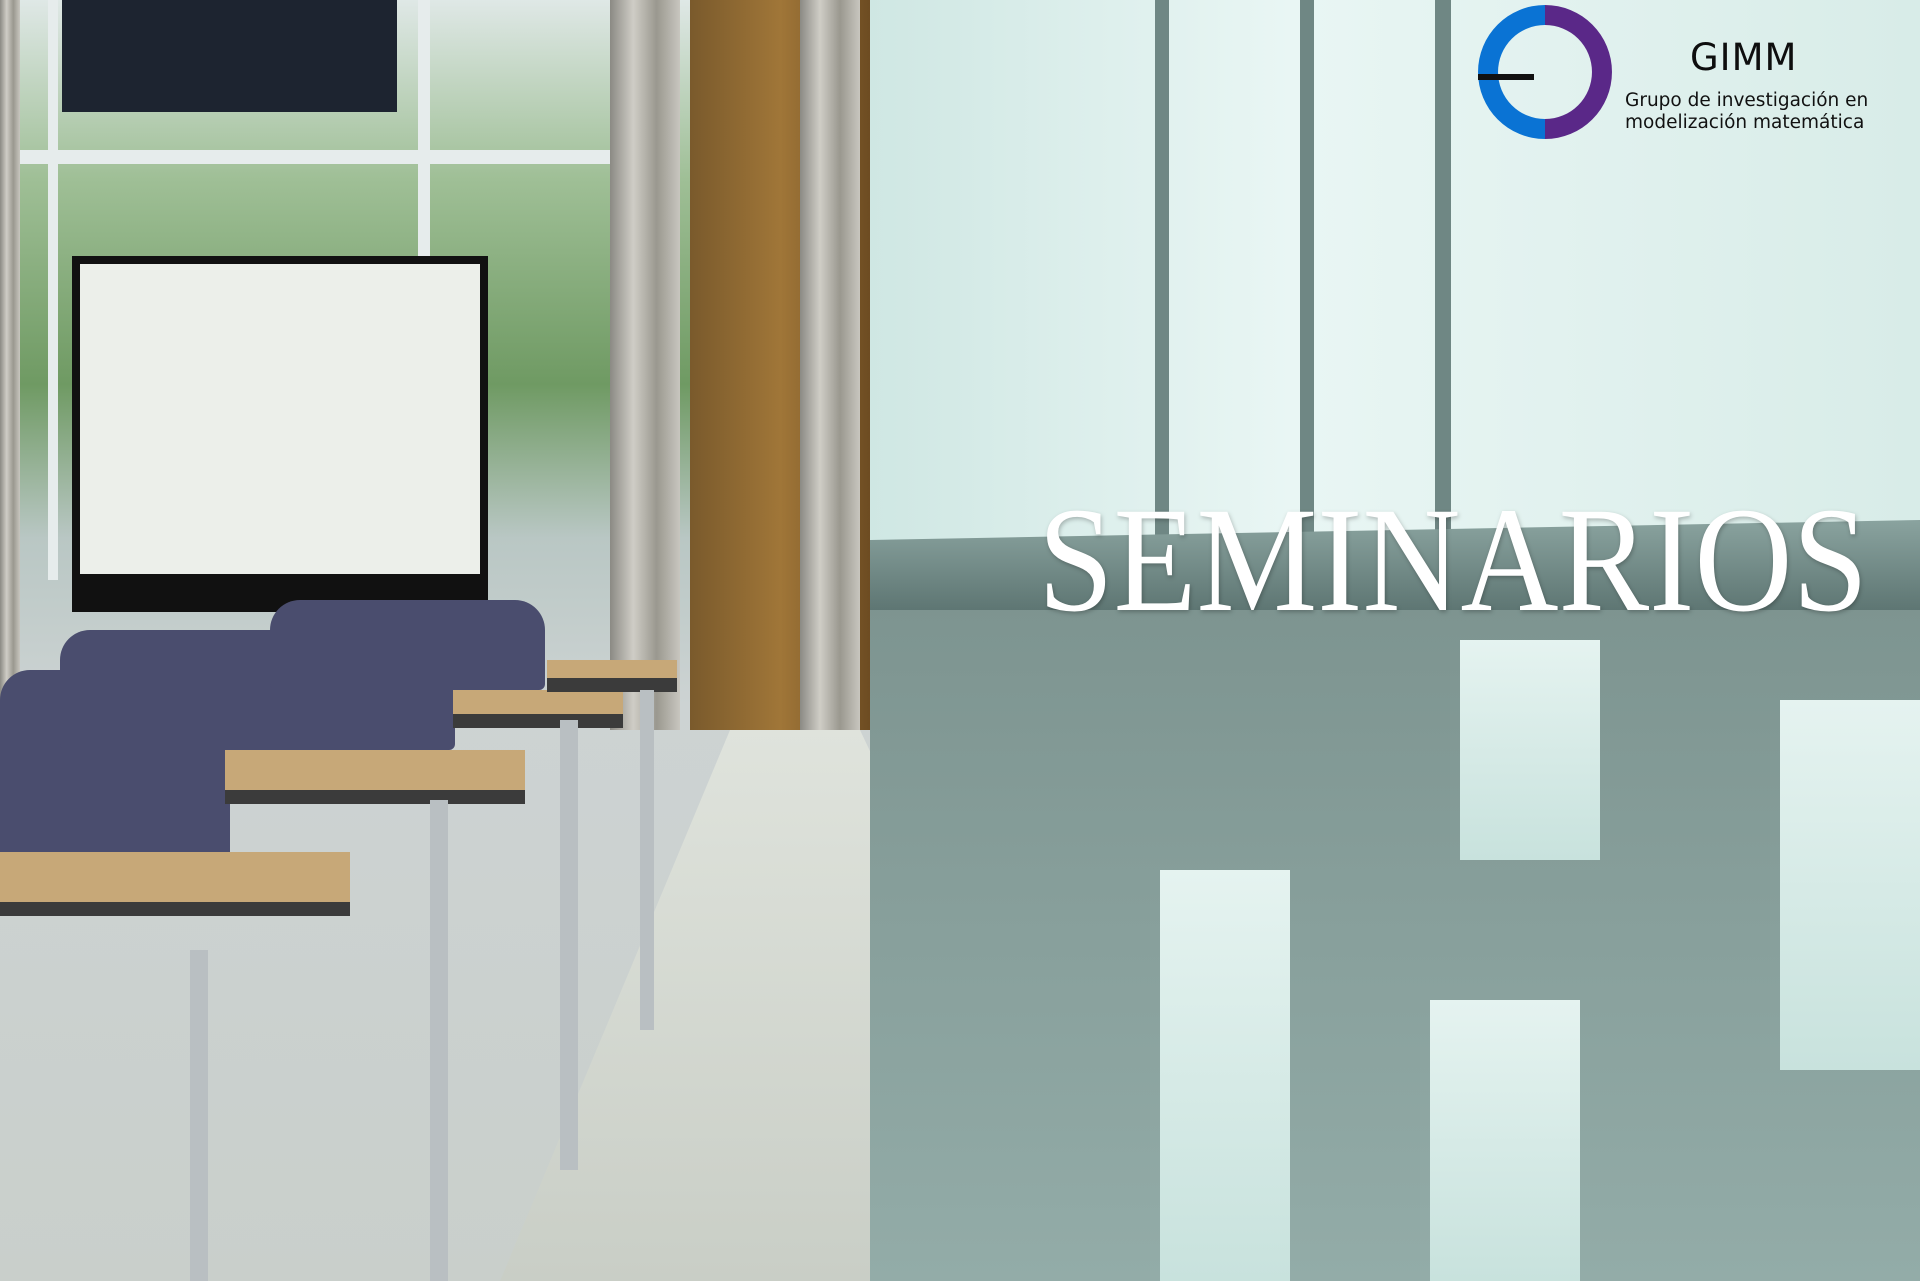 The image size is (1920, 1281). Describe the element at coordinates (280, 434) in the screenshot. I see `projection-screen` at that location.